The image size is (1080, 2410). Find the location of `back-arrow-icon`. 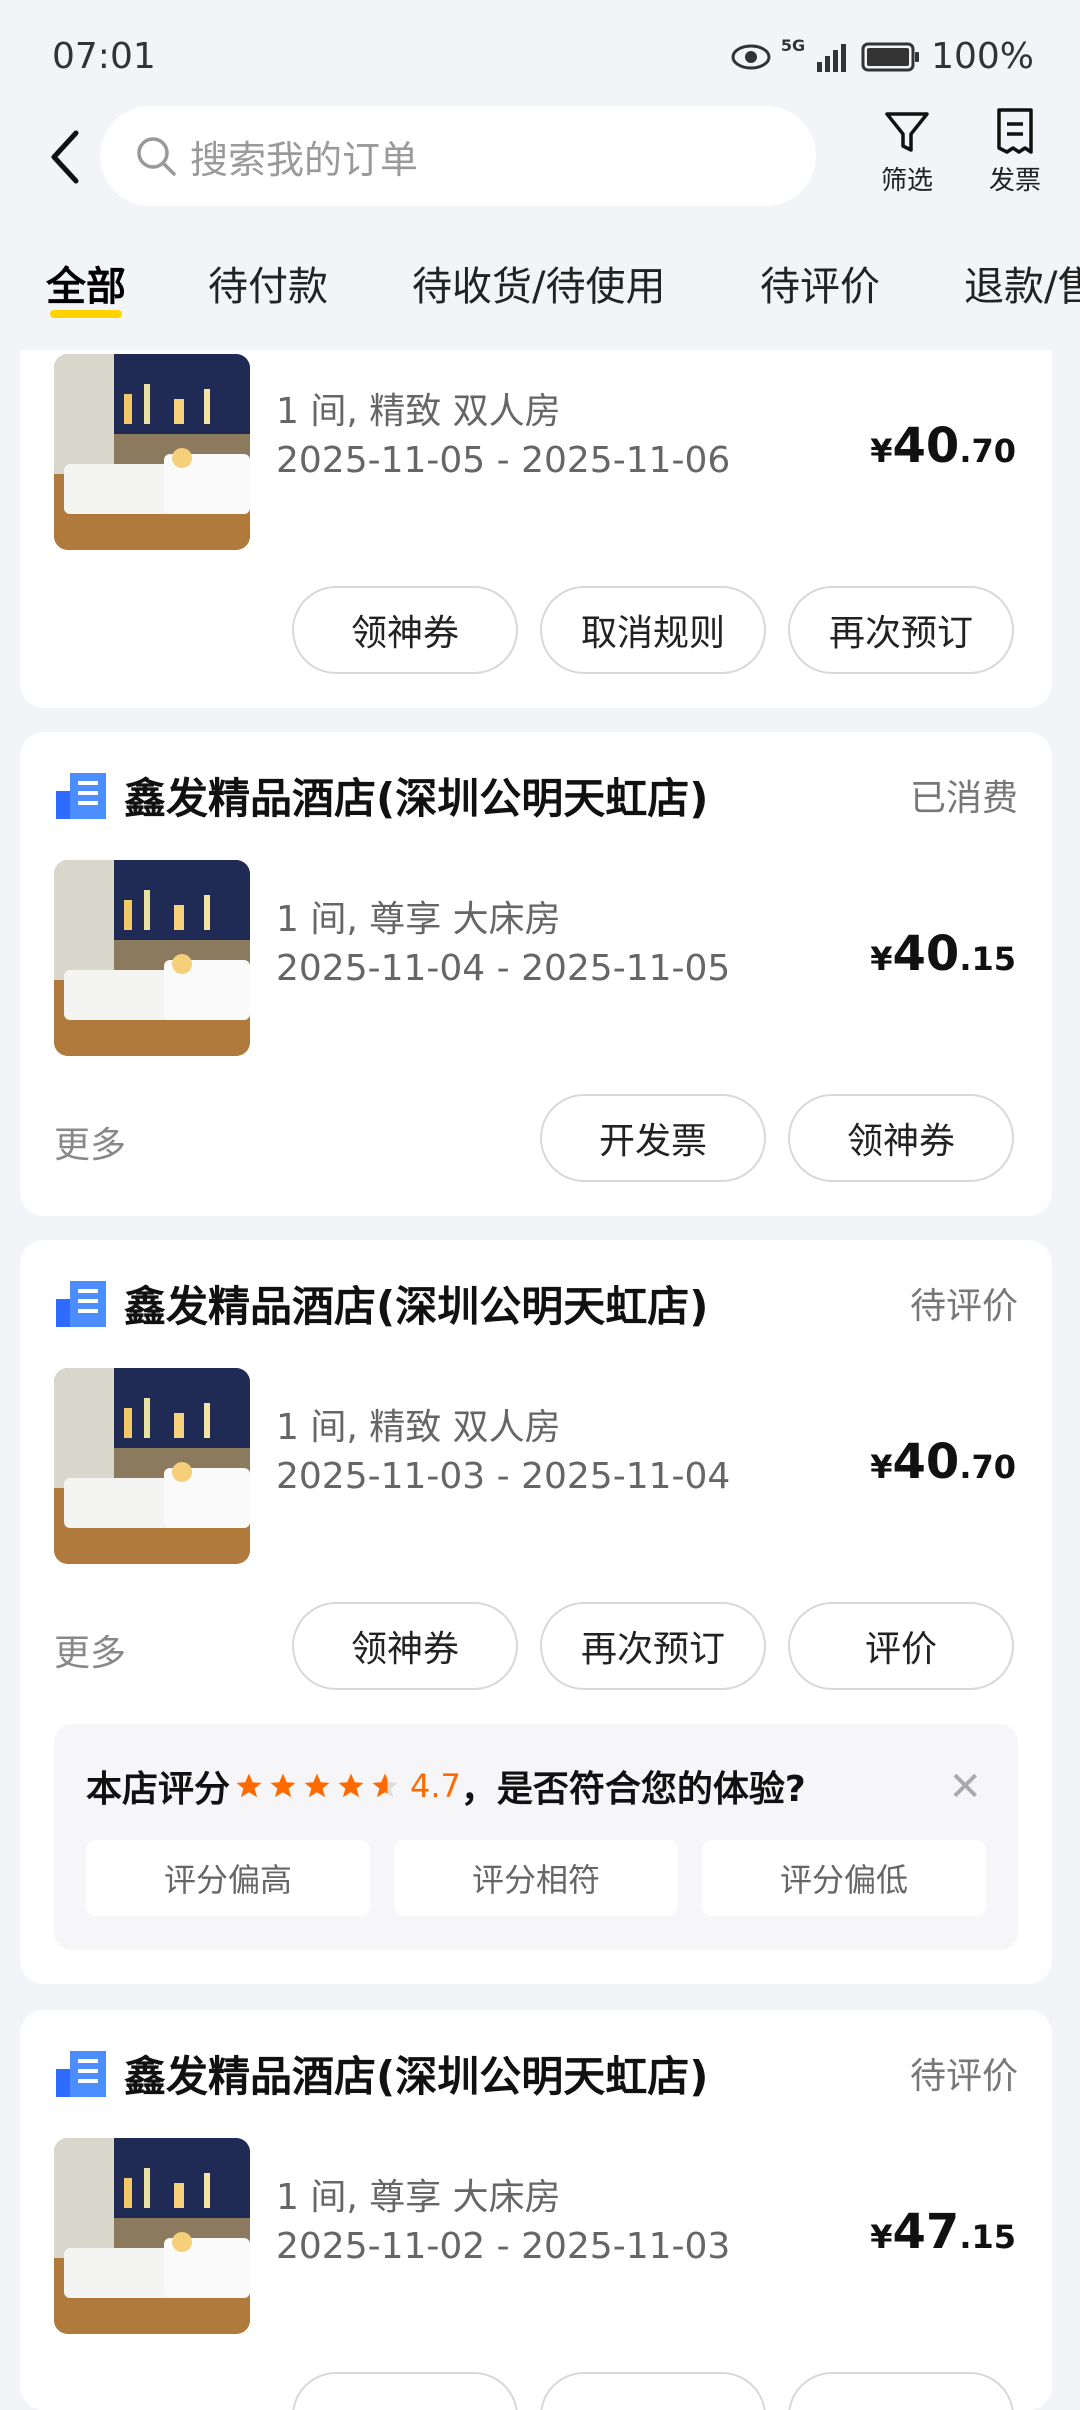

back-arrow-icon is located at coordinates (65, 157).